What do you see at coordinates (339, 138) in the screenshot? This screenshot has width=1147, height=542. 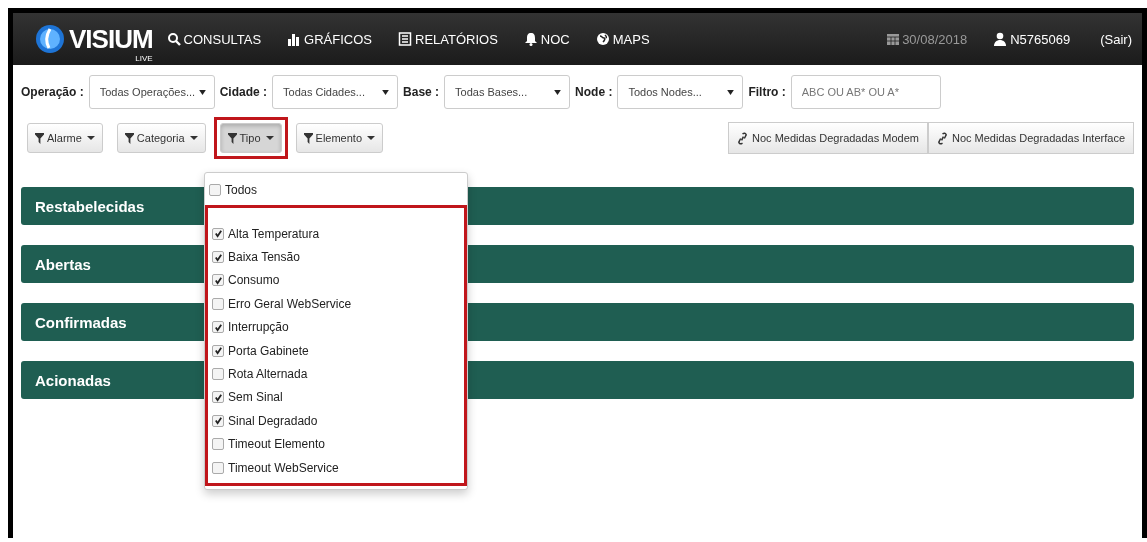 I see `filter-button: Elemento` at bounding box center [339, 138].